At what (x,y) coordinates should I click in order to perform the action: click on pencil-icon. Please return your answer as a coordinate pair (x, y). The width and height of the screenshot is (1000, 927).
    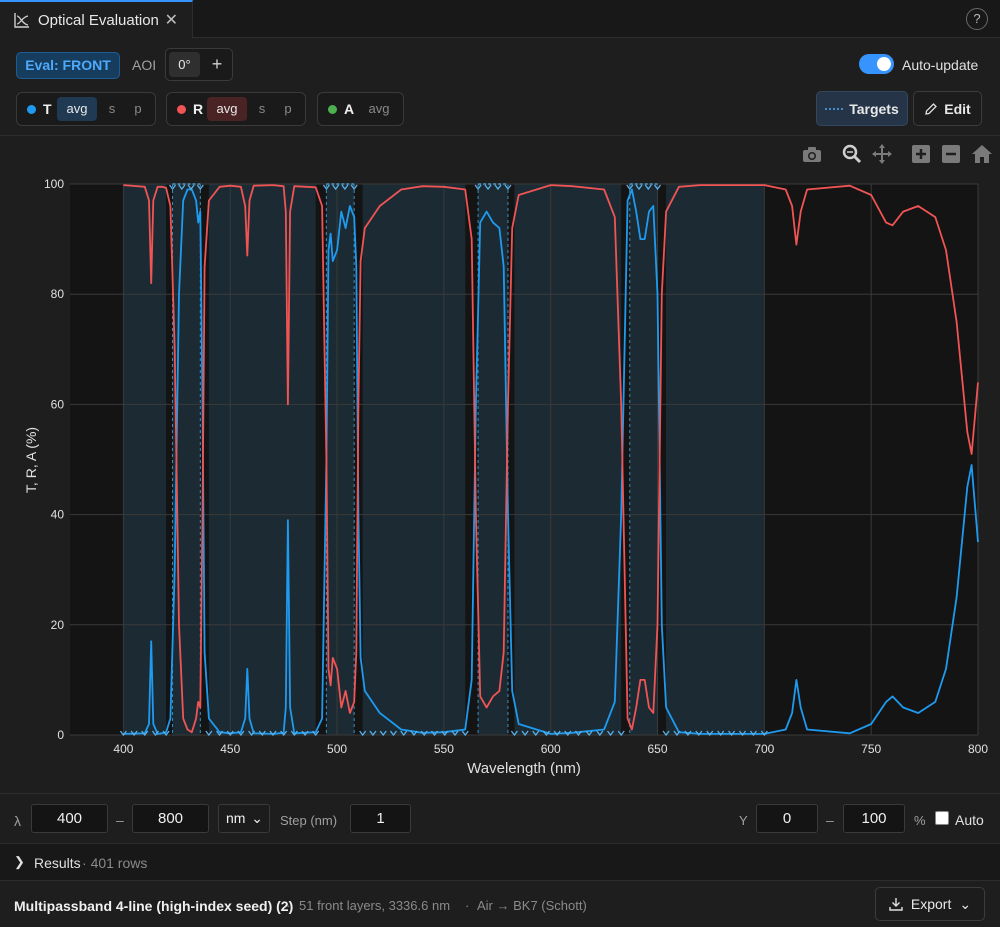
    Looking at the image, I should click on (931, 108).